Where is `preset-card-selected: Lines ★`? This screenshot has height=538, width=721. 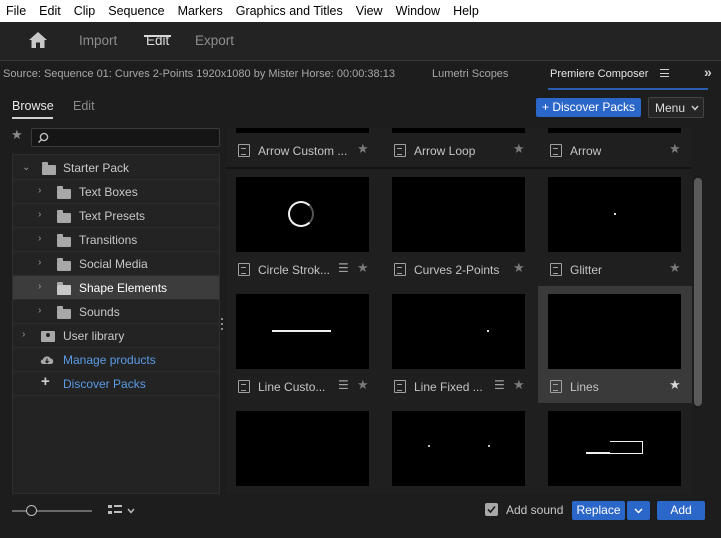 preset-card-selected: Lines ★ is located at coordinates (615, 344).